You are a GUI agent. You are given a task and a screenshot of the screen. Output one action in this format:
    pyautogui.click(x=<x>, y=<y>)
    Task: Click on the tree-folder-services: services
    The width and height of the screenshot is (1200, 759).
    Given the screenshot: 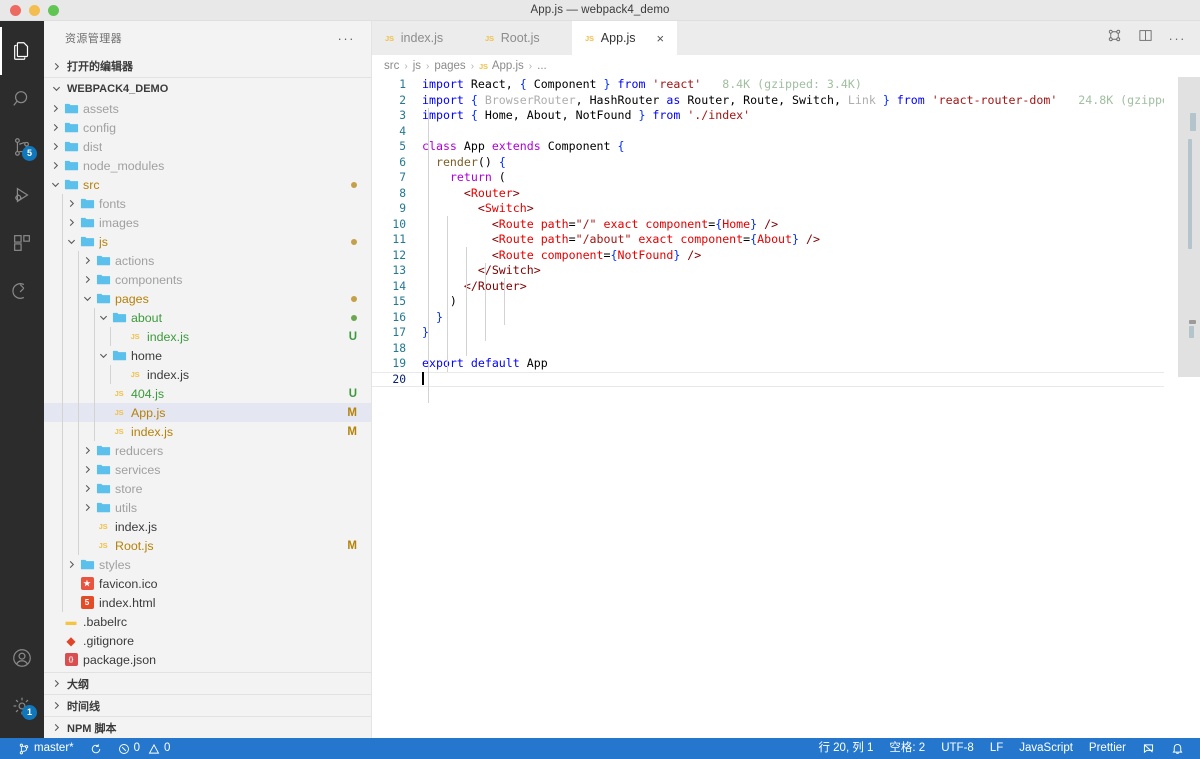 What is the action you would take?
    pyautogui.click(x=207, y=469)
    